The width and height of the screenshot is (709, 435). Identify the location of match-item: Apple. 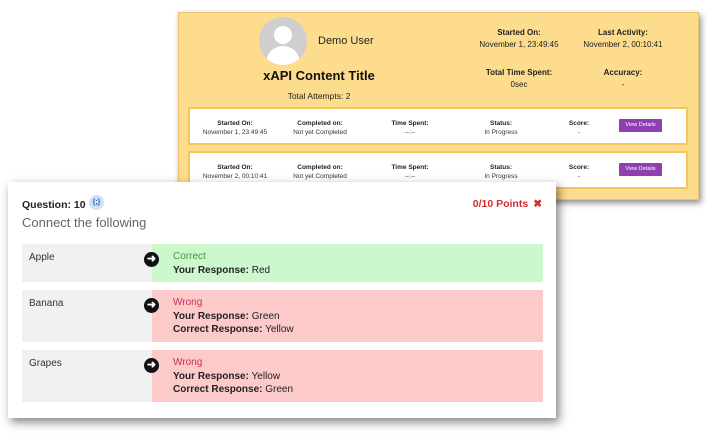
(87, 263).